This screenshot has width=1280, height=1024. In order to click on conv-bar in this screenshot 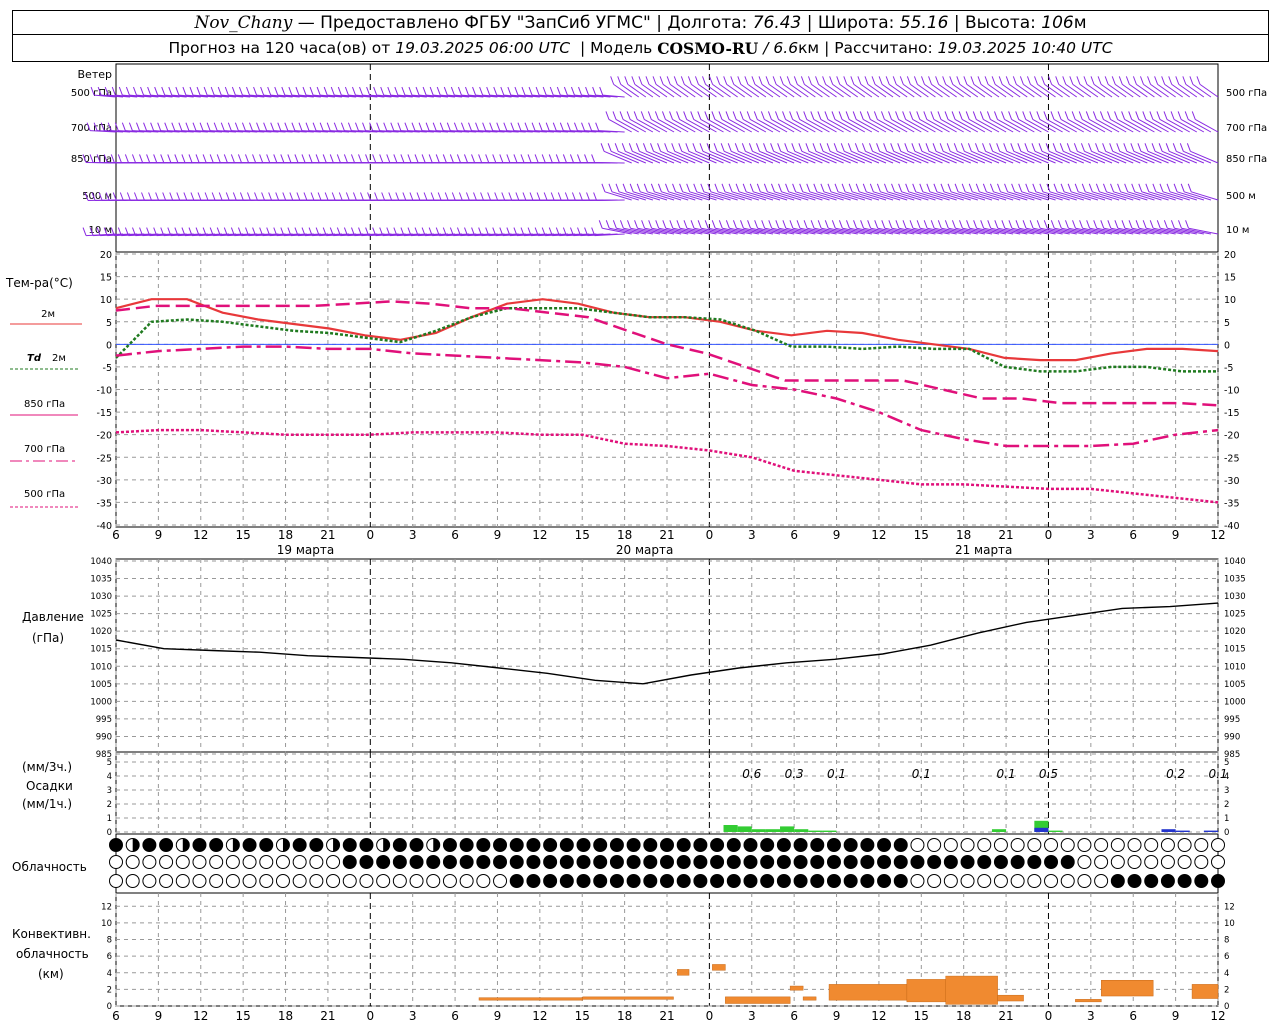, I will do `click(926, 991)`.